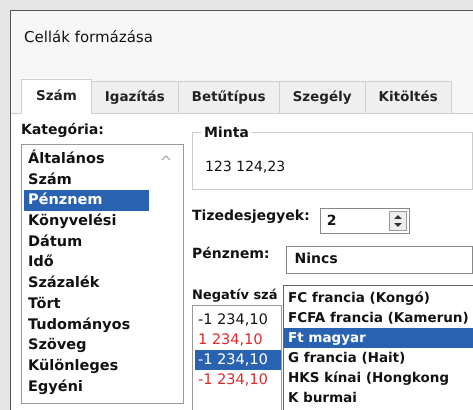  Describe the element at coordinates (322, 97) in the screenshot. I see `tab: Szegély` at that location.